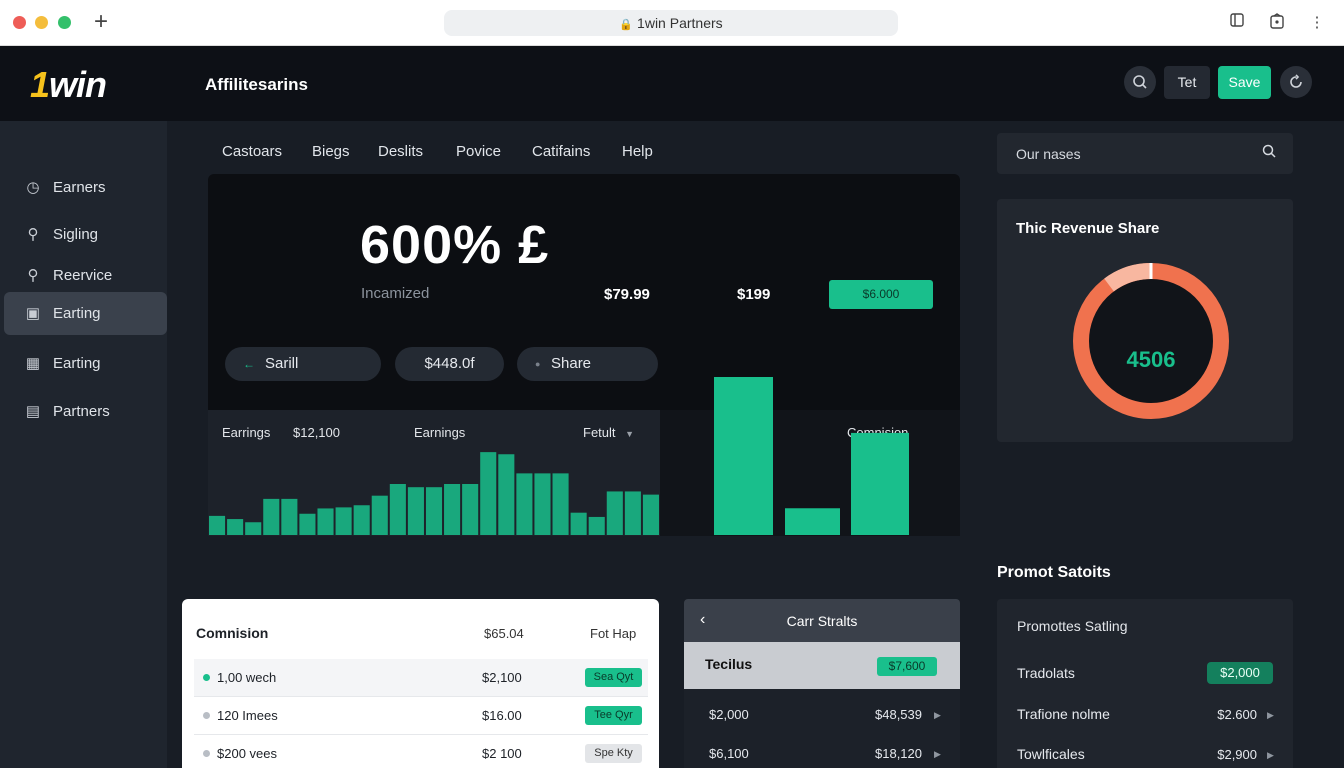 The image size is (1344, 768). What do you see at coordinates (395, 293) in the screenshot?
I see `hero-subtitle: Incamized` at bounding box center [395, 293].